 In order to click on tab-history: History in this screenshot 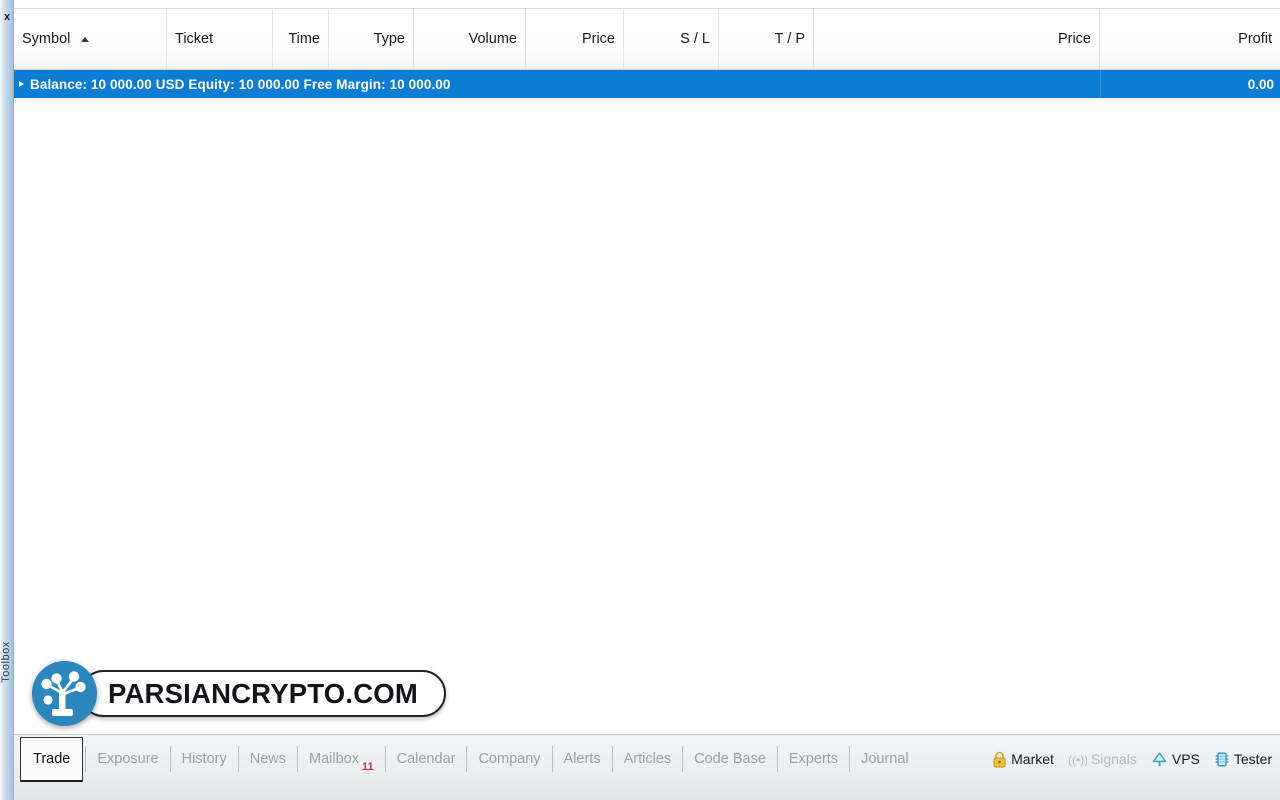, I will do `click(204, 759)`.